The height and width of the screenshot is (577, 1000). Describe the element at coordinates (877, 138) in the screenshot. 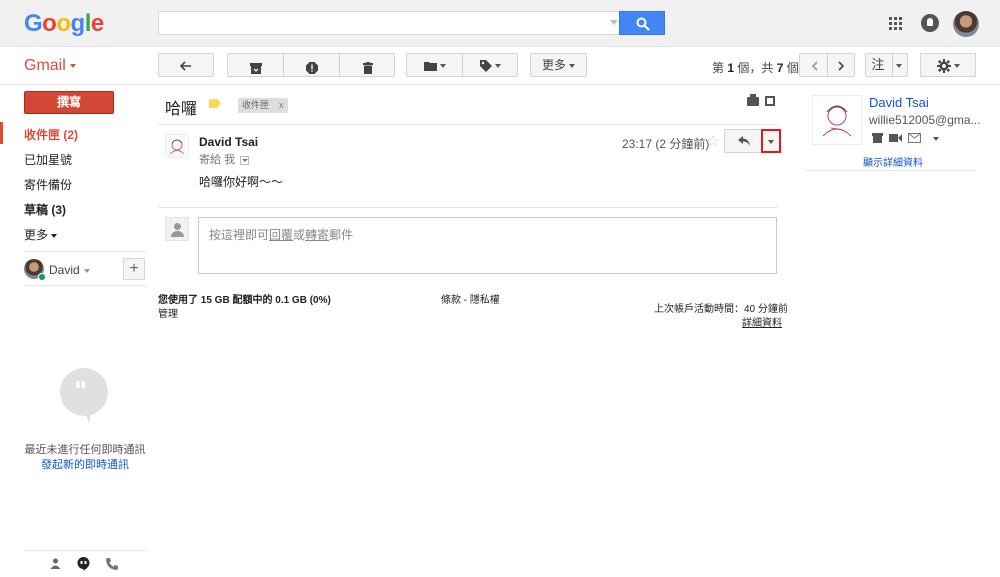

I see `hangouts-chat-icon` at that location.